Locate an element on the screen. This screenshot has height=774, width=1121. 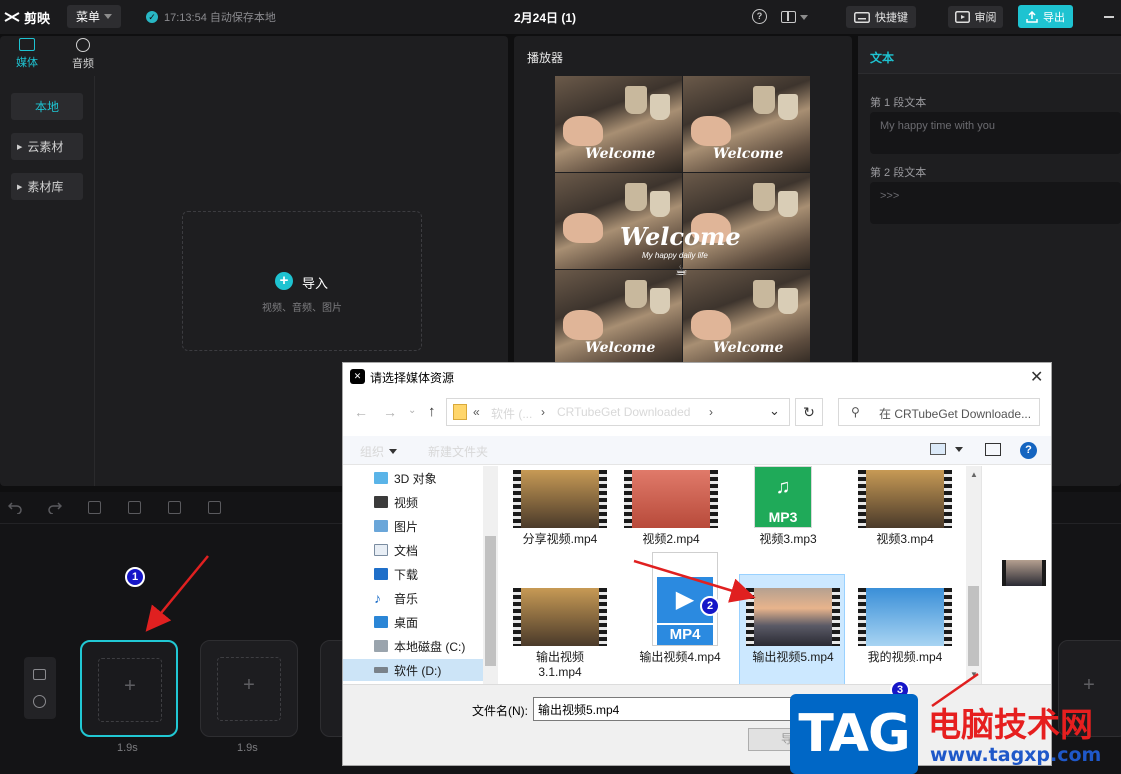
watermark-tag-logo: TAG is located at coordinates (854, 734).